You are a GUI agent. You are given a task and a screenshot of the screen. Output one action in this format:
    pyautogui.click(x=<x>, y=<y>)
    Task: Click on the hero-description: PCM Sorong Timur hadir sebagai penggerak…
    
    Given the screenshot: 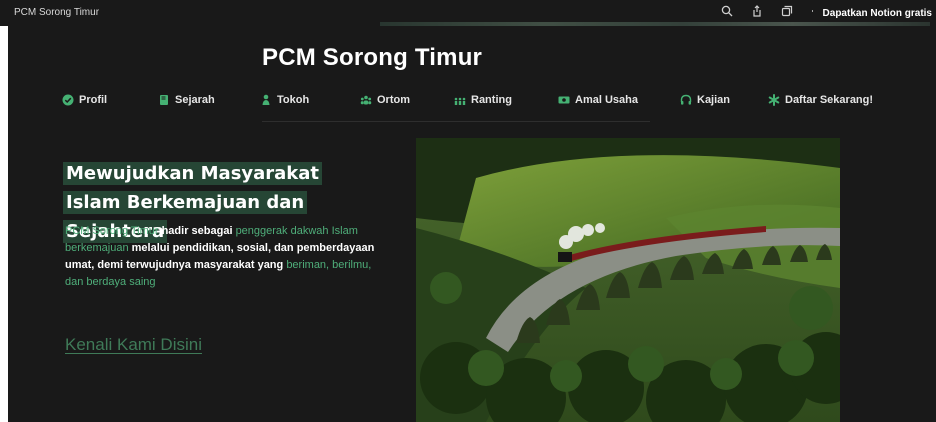 What is the action you would take?
    pyautogui.click(x=225, y=257)
    